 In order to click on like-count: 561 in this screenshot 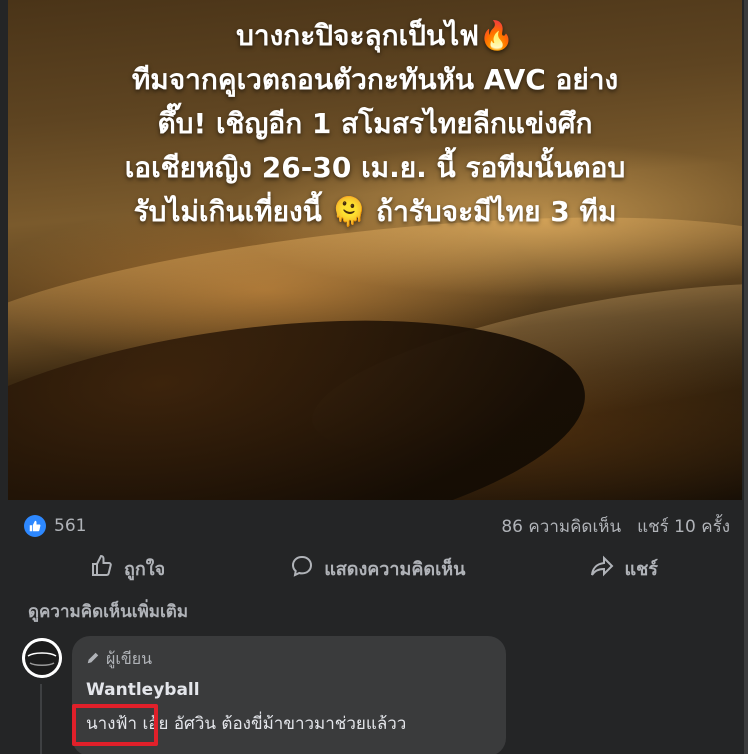, I will do `click(70, 526)`.